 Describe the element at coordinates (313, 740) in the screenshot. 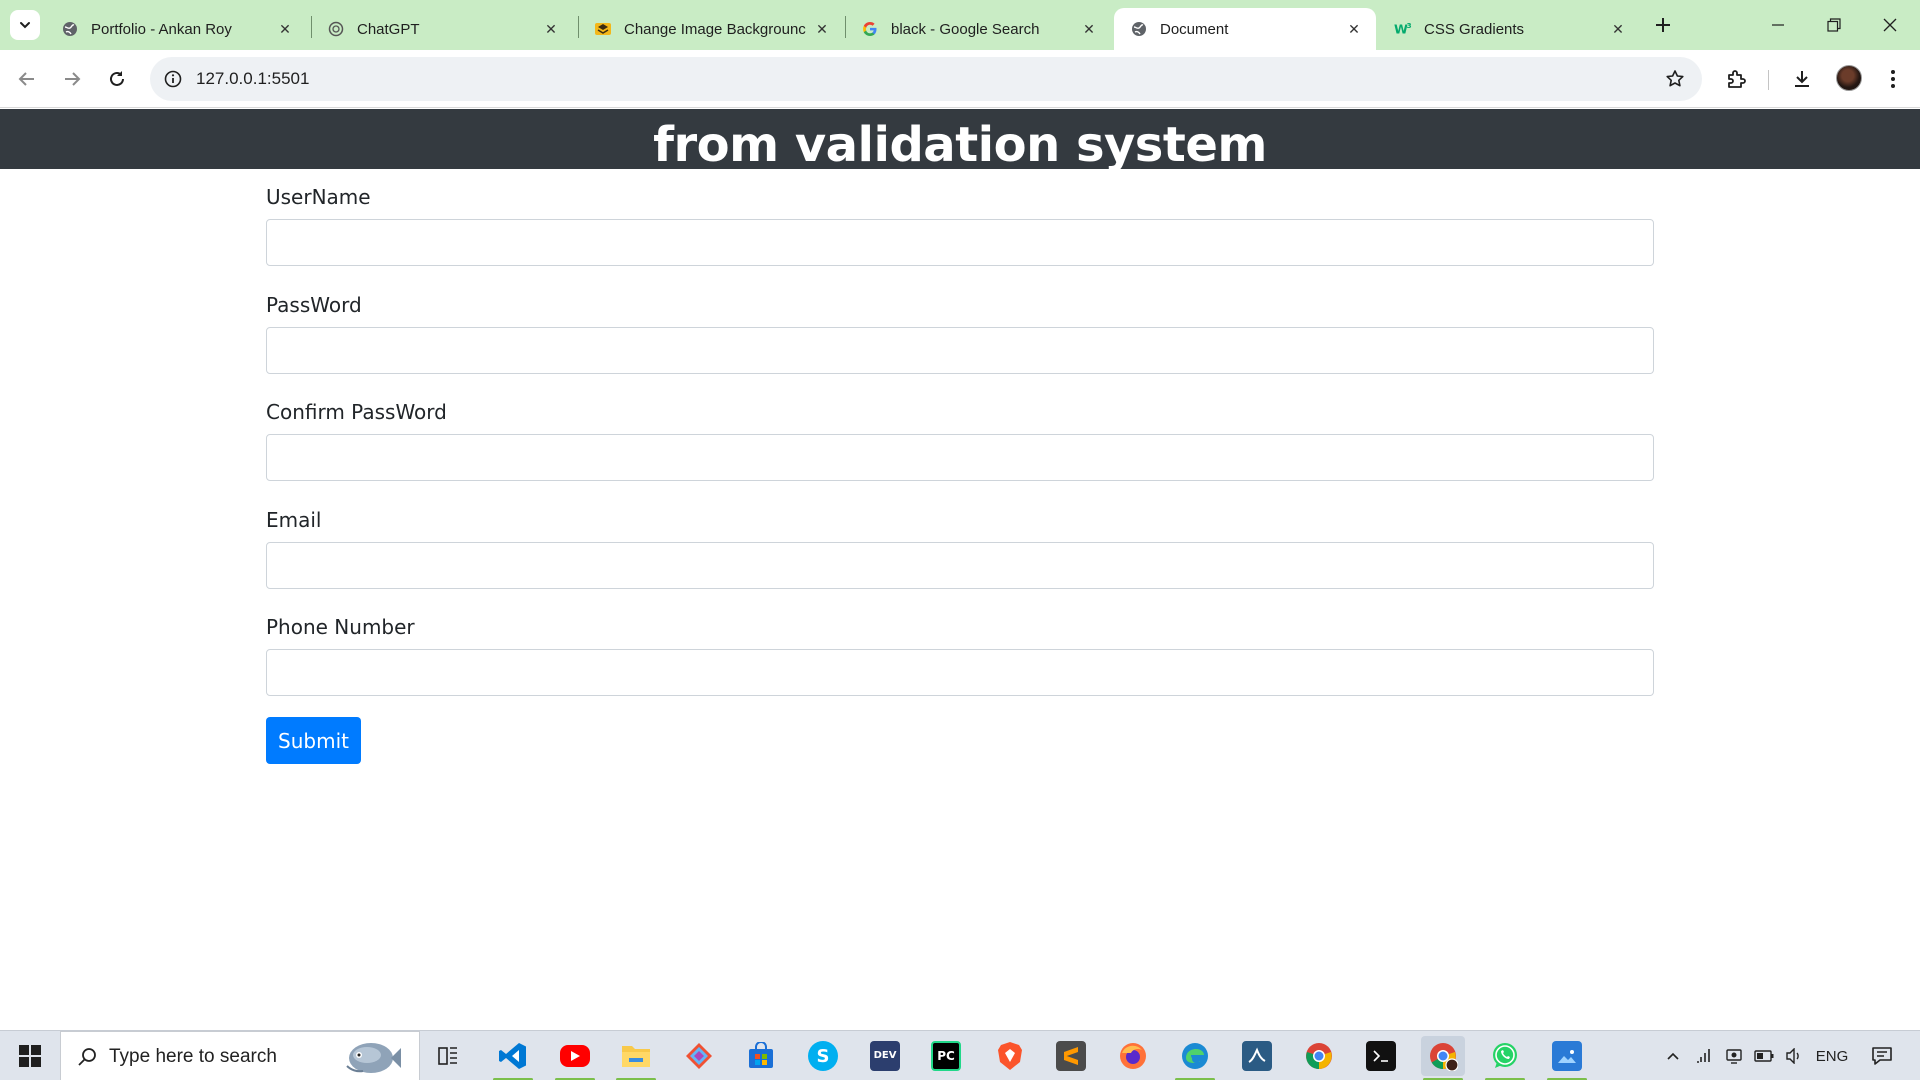

I see `submit-button: Submit` at that location.